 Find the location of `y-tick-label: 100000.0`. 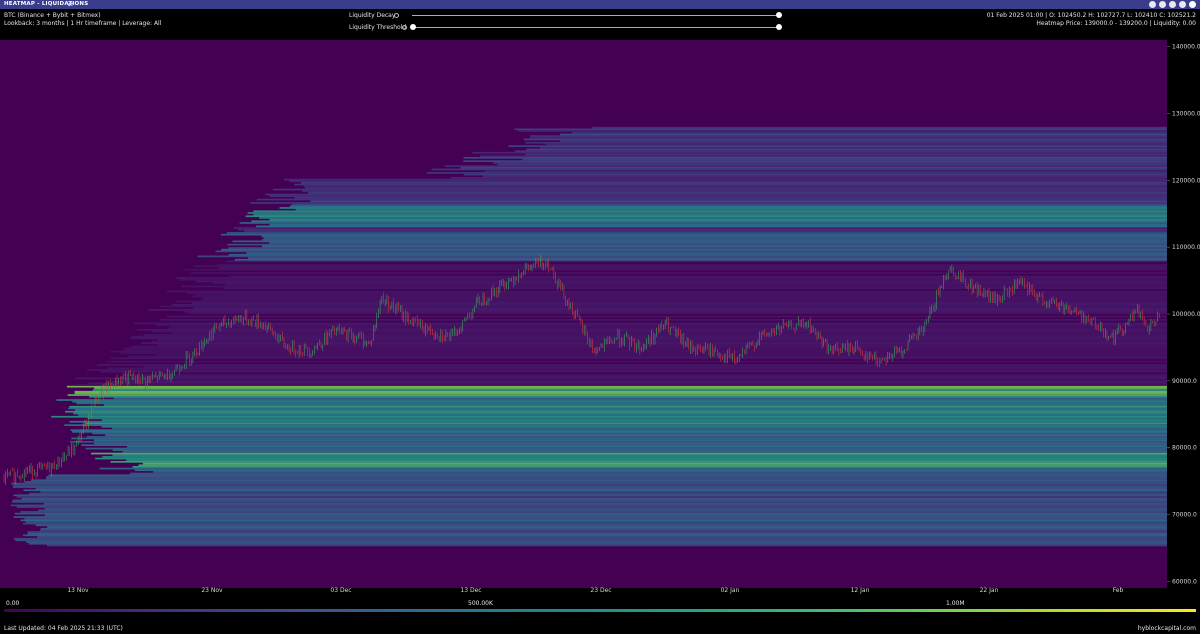

y-tick-label: 100000.0 is located at coordinates (1186, 314).